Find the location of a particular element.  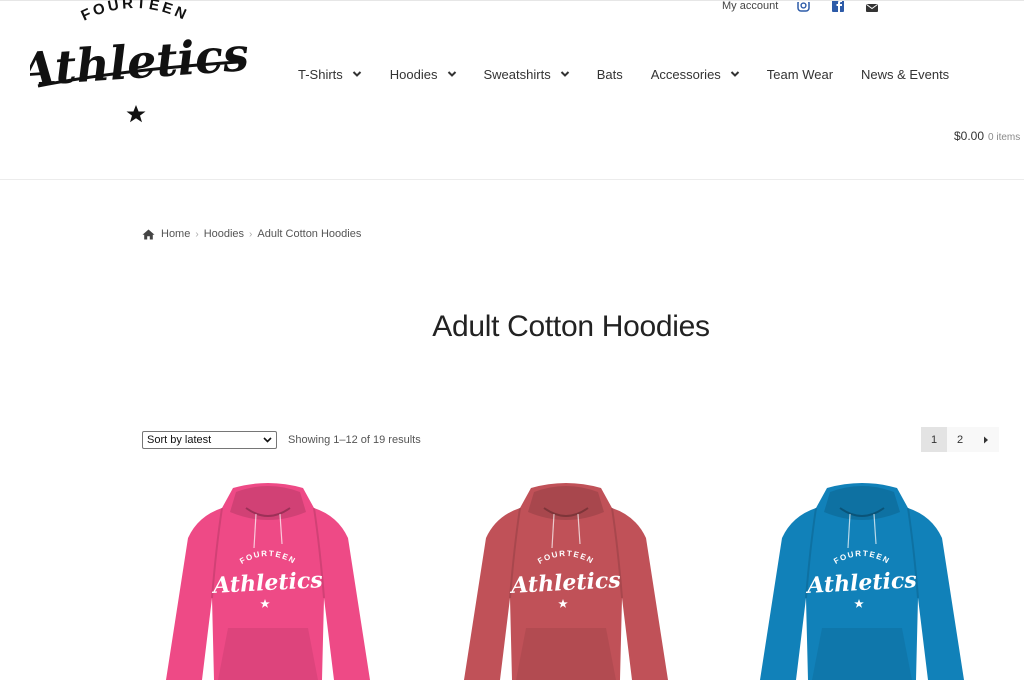

nav-item-label: News & Events is located at coordinates (905, 74).